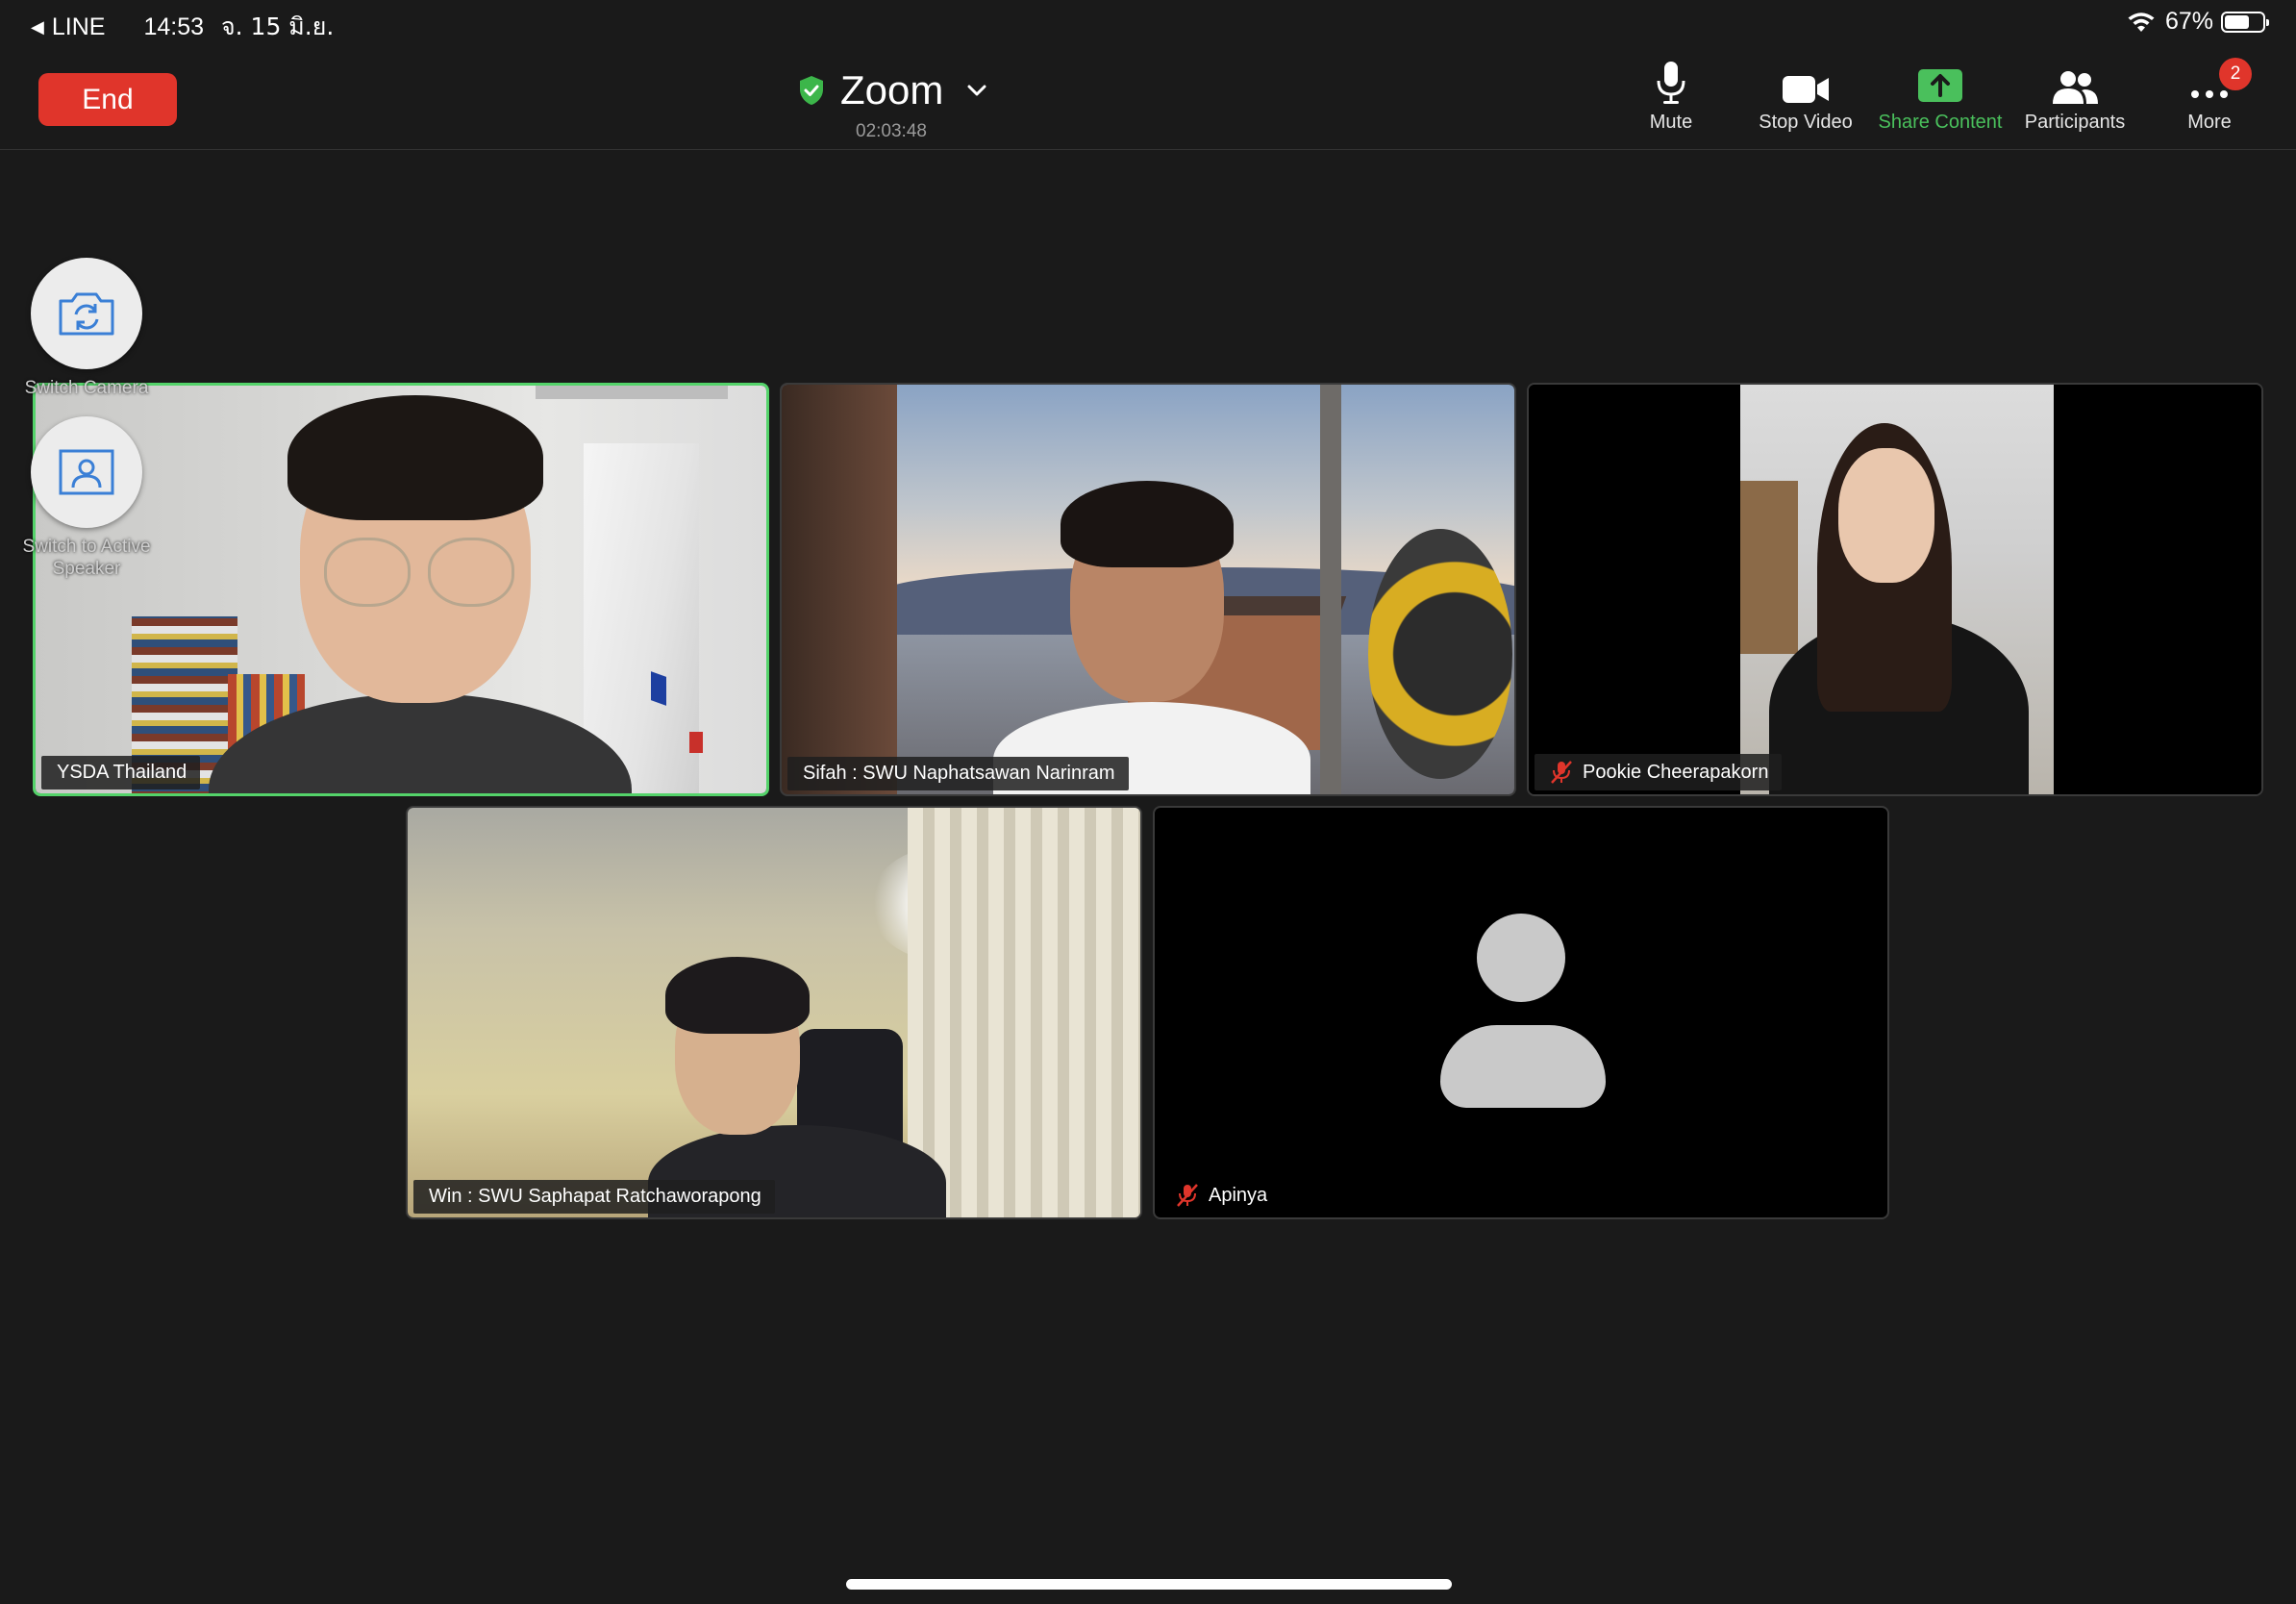 This screenshot has height=1604, width=2296. I want to click on status-date: จ. 15 มิ.ย., so click(278, 26).